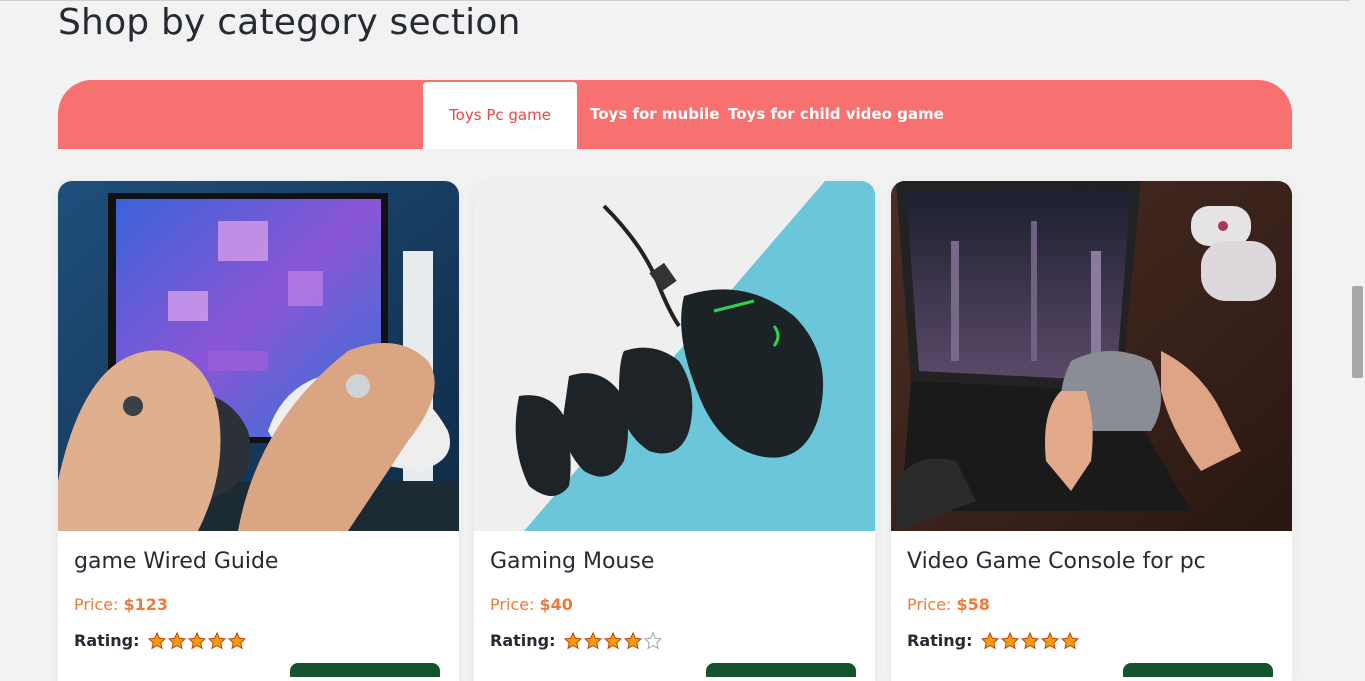  What do you see at coordinates (654, 114) in the screenshot?
I see `tab-toys-for-mobile: Toys for mubile` at bounding box center [654, 114].